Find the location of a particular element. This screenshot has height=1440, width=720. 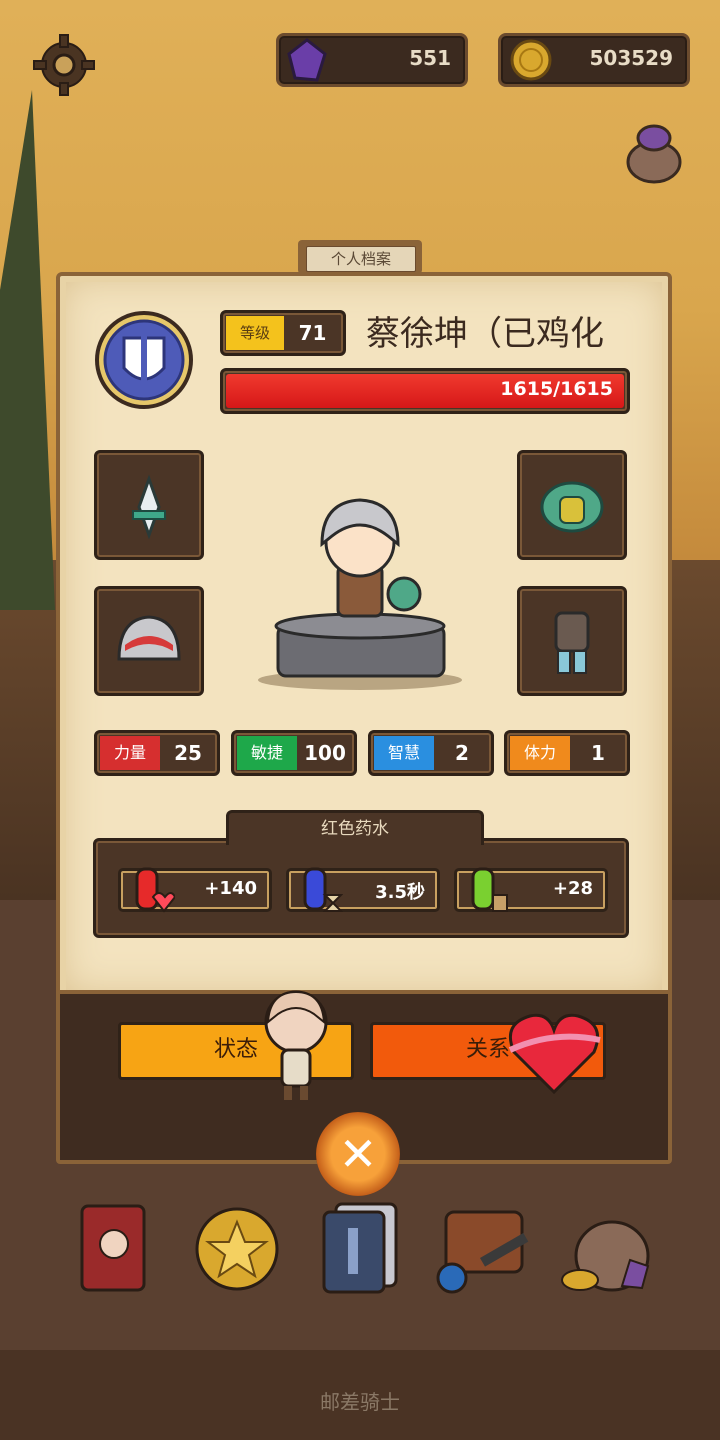

equip-slot-body is located at coordinates (572, 641).